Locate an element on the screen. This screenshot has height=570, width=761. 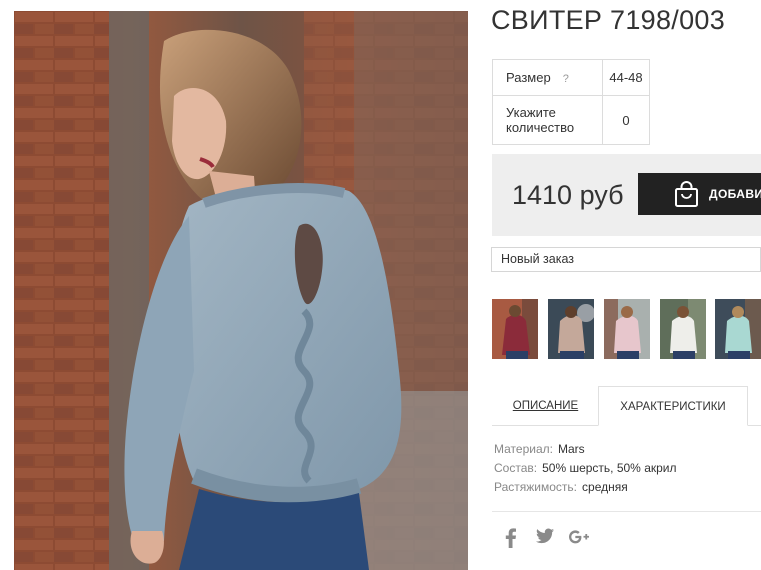
spec-value: Mars is located at coordinates (571, 449).